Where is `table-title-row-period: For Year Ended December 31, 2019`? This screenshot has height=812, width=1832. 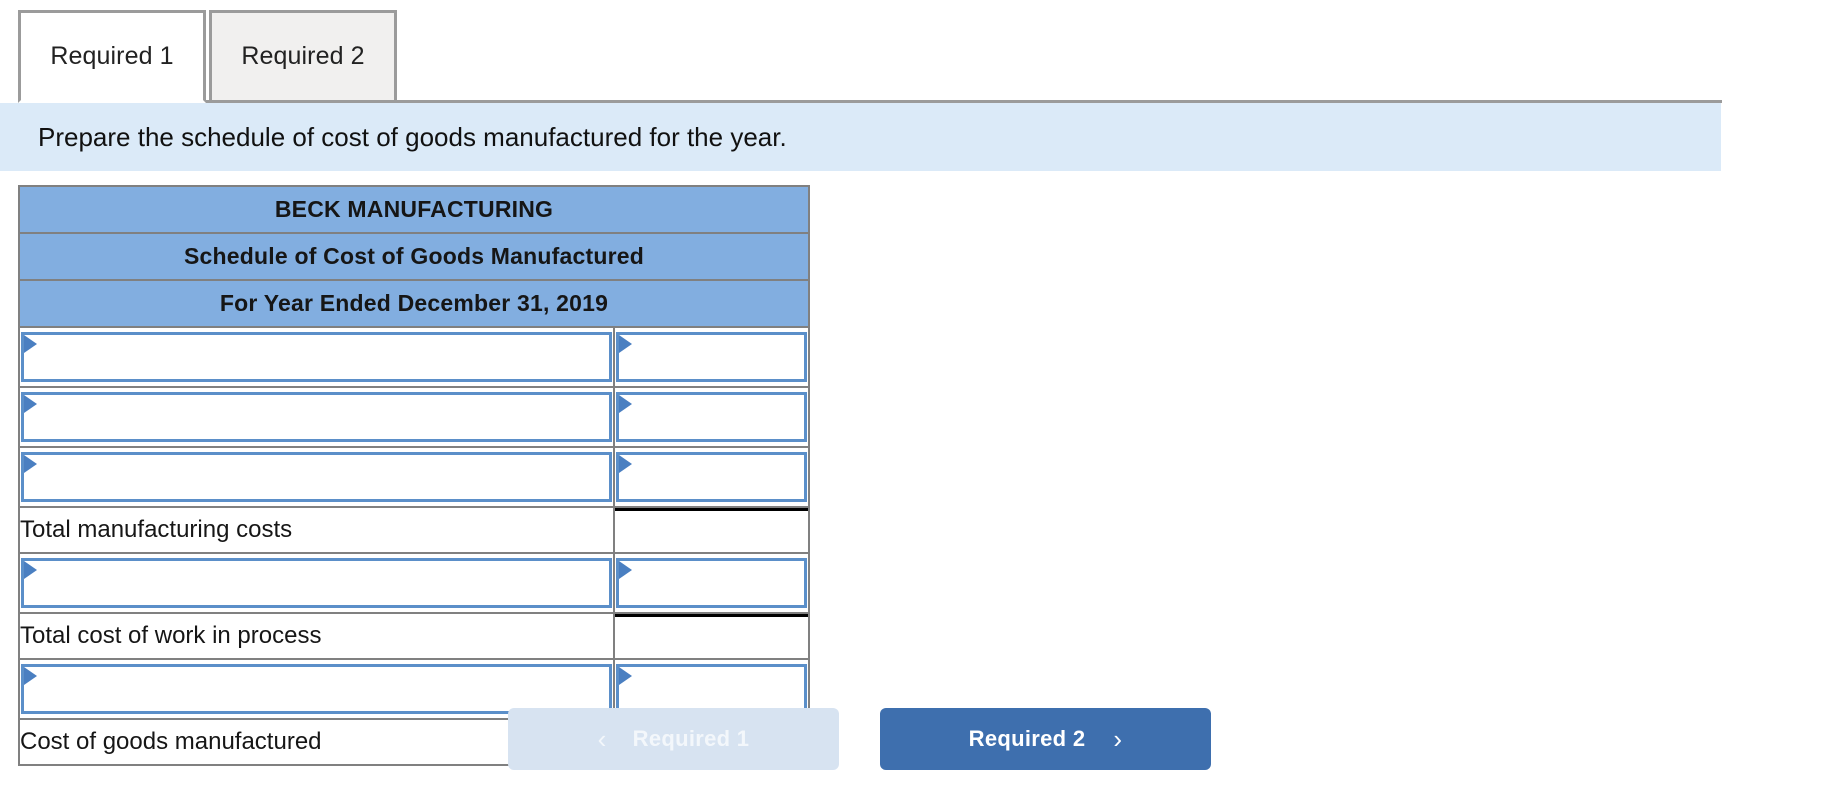 table-title-row-period: For Year Ended December 31, 2019 is located at coordinates (414, 303).